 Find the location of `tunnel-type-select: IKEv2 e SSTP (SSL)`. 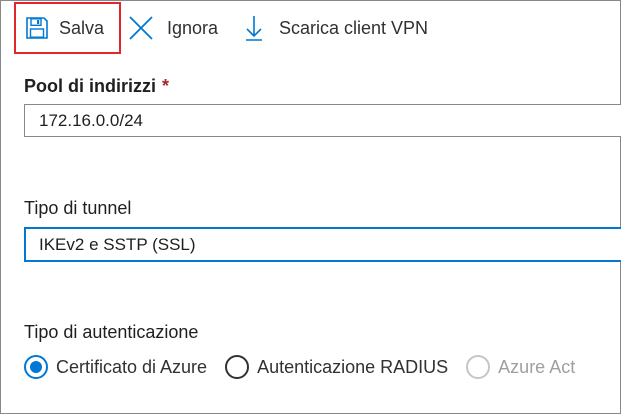

tunnel-type-select: IKEv2 e SSTP (SSL) is located at coordinates (322, 244).